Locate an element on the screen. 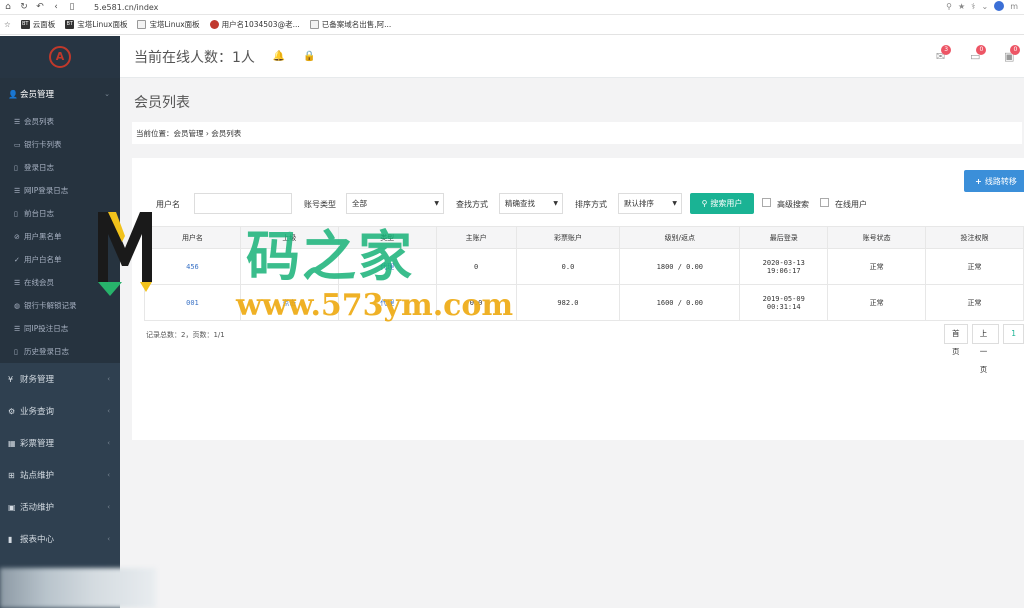 This screenshot has width=1024, height=608. column-header: 级别/返点 is located at coordinates (680, 237).